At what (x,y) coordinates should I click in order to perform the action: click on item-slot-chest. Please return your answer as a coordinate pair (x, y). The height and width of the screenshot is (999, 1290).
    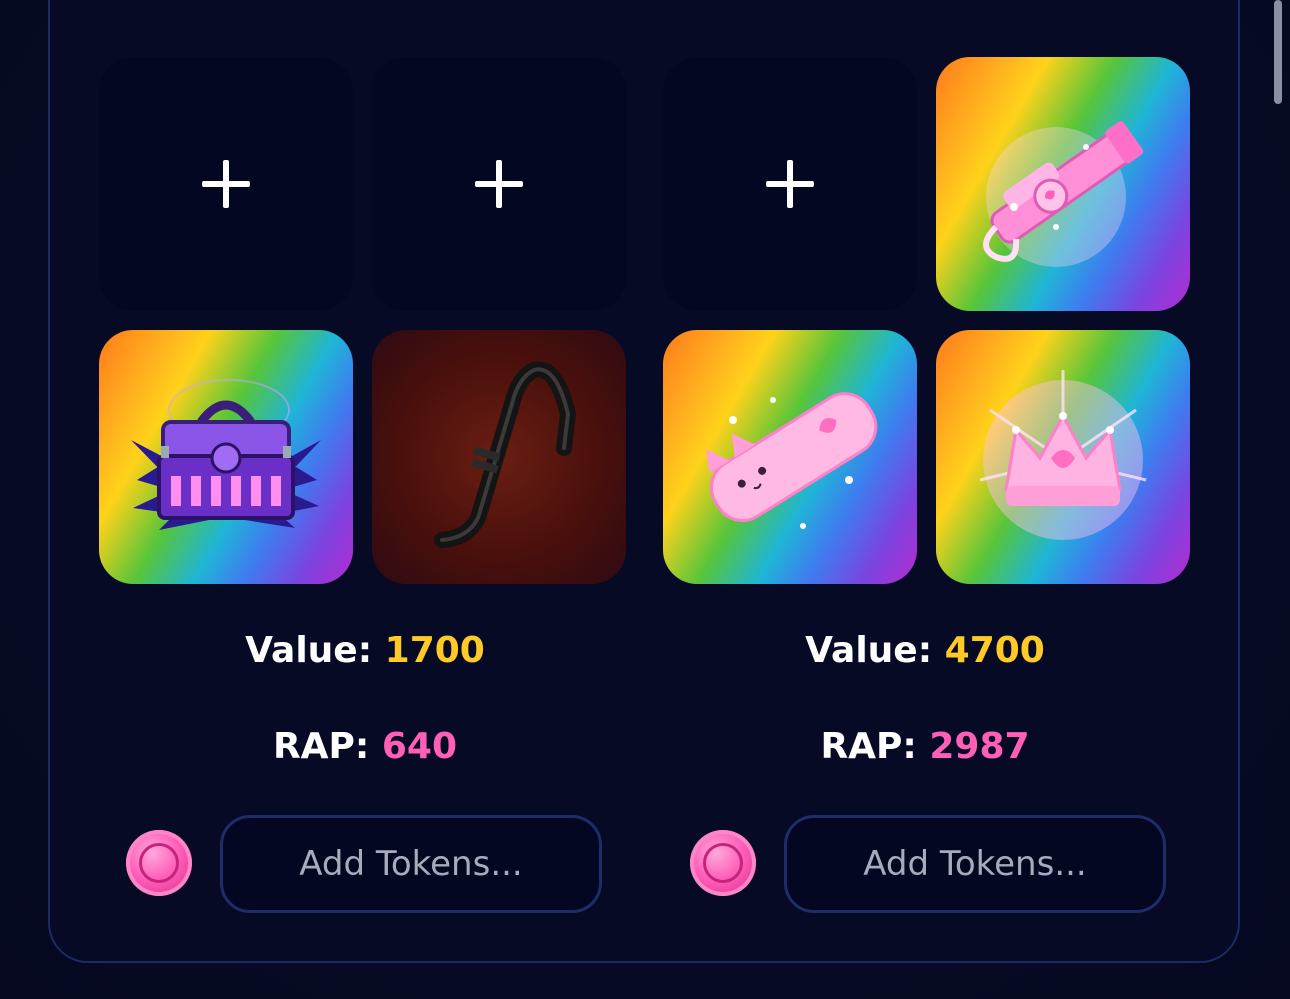
    Looking at the image, I should click on (226, 457).